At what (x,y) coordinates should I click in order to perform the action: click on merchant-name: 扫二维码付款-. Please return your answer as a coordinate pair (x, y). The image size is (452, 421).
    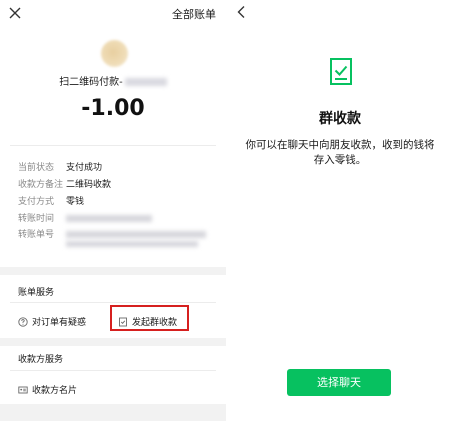
    Looking at the image, I should click on (113, 80).